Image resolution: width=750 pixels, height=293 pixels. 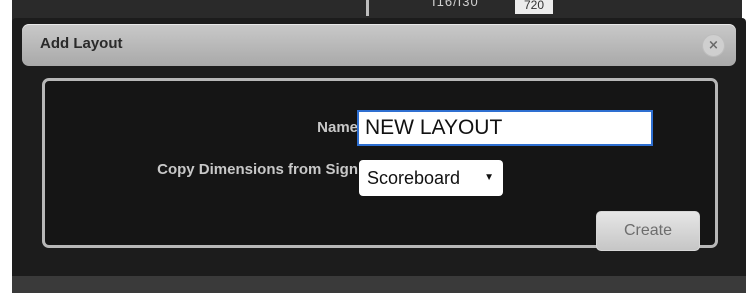 What do you see at coordinates (489, 177) in the screenshot?
I see `dropdown-arrow-icon: ▼` at bounding box center [489, 177].